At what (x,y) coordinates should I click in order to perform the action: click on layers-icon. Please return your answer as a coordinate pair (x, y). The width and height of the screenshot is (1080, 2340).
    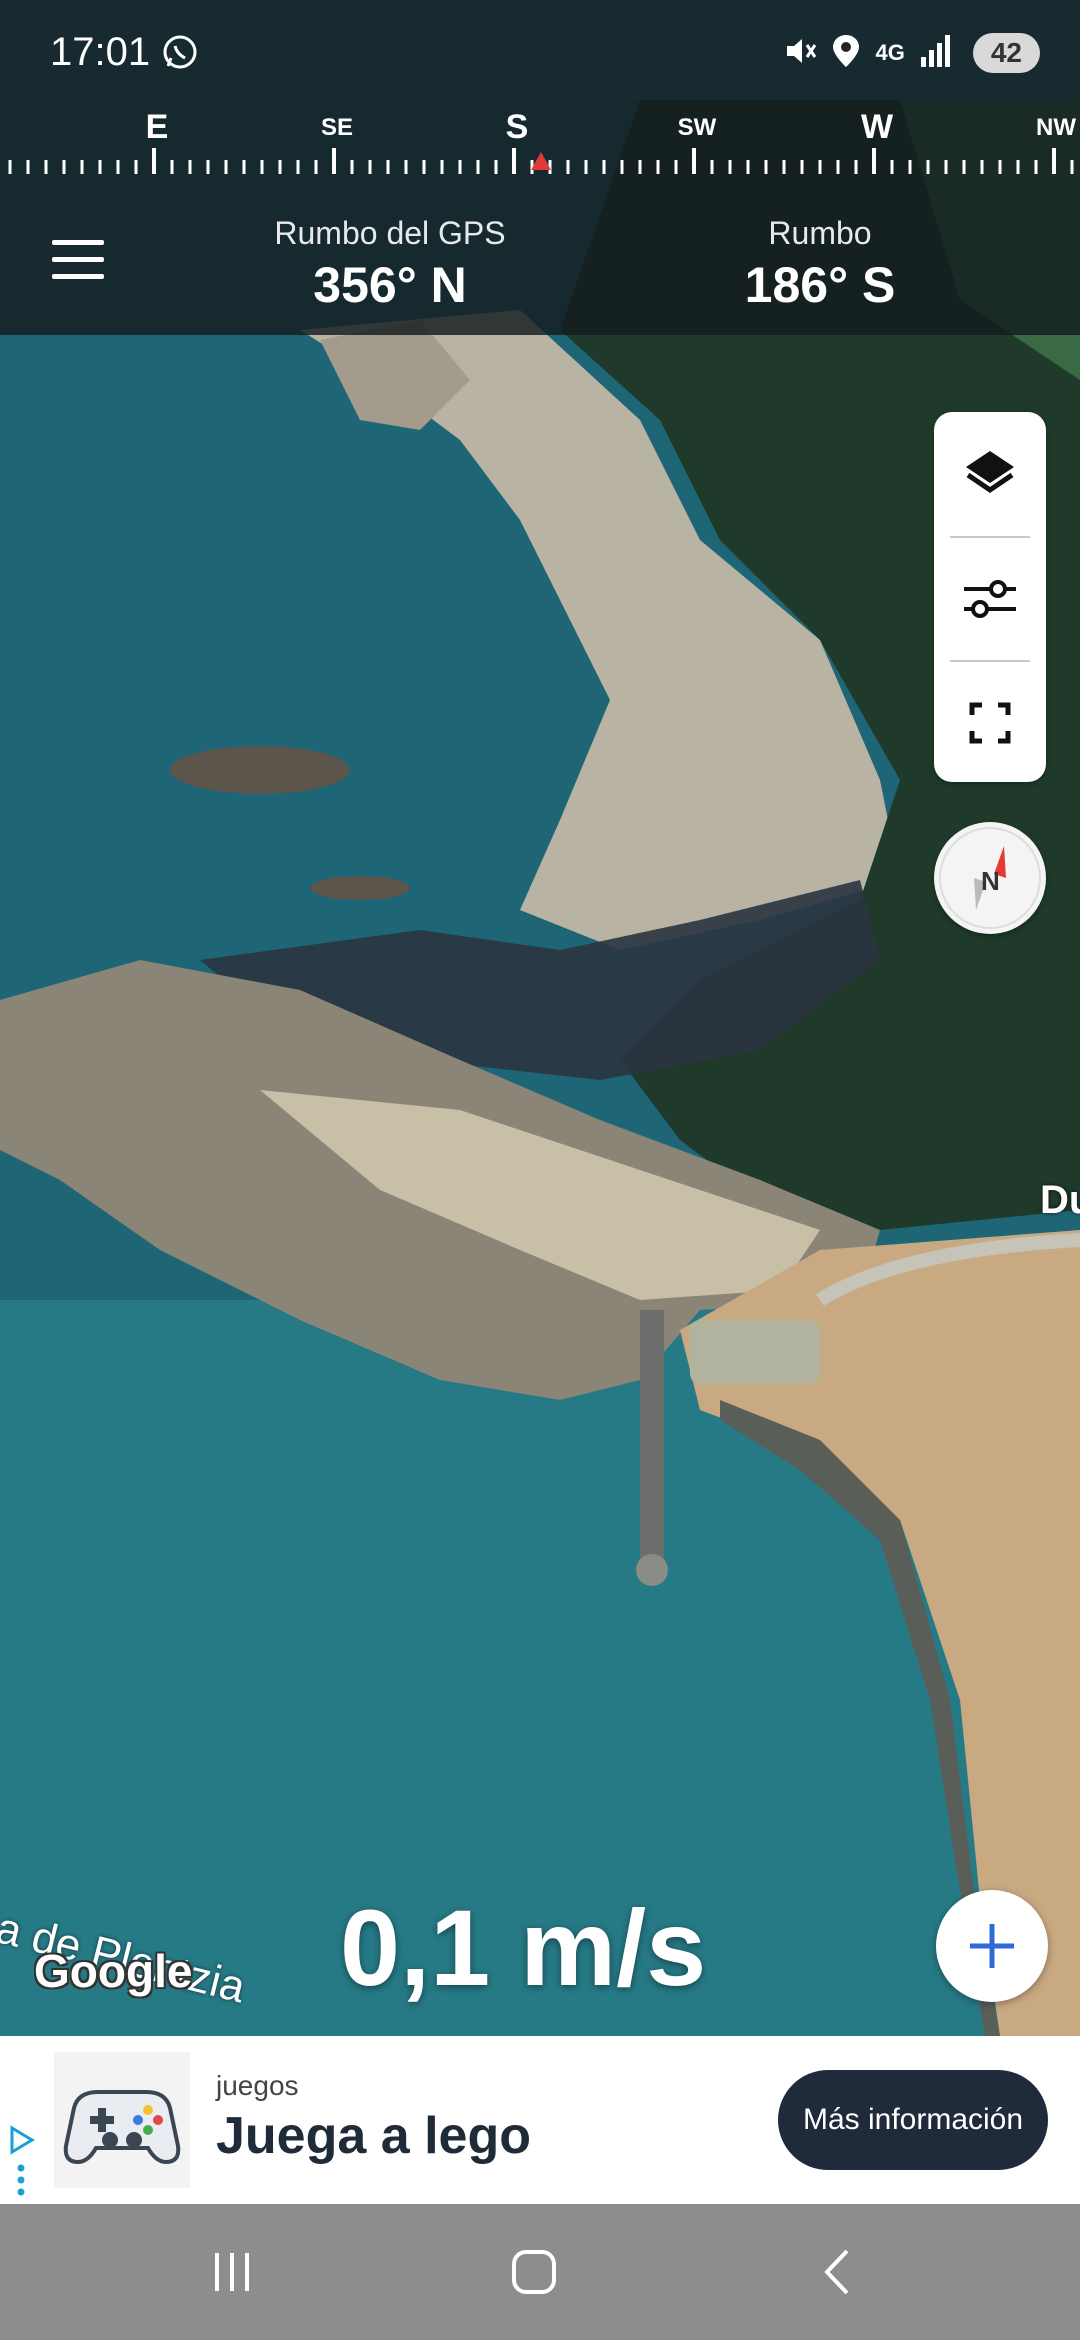
    Looking at the image, I should click on (990, 472).